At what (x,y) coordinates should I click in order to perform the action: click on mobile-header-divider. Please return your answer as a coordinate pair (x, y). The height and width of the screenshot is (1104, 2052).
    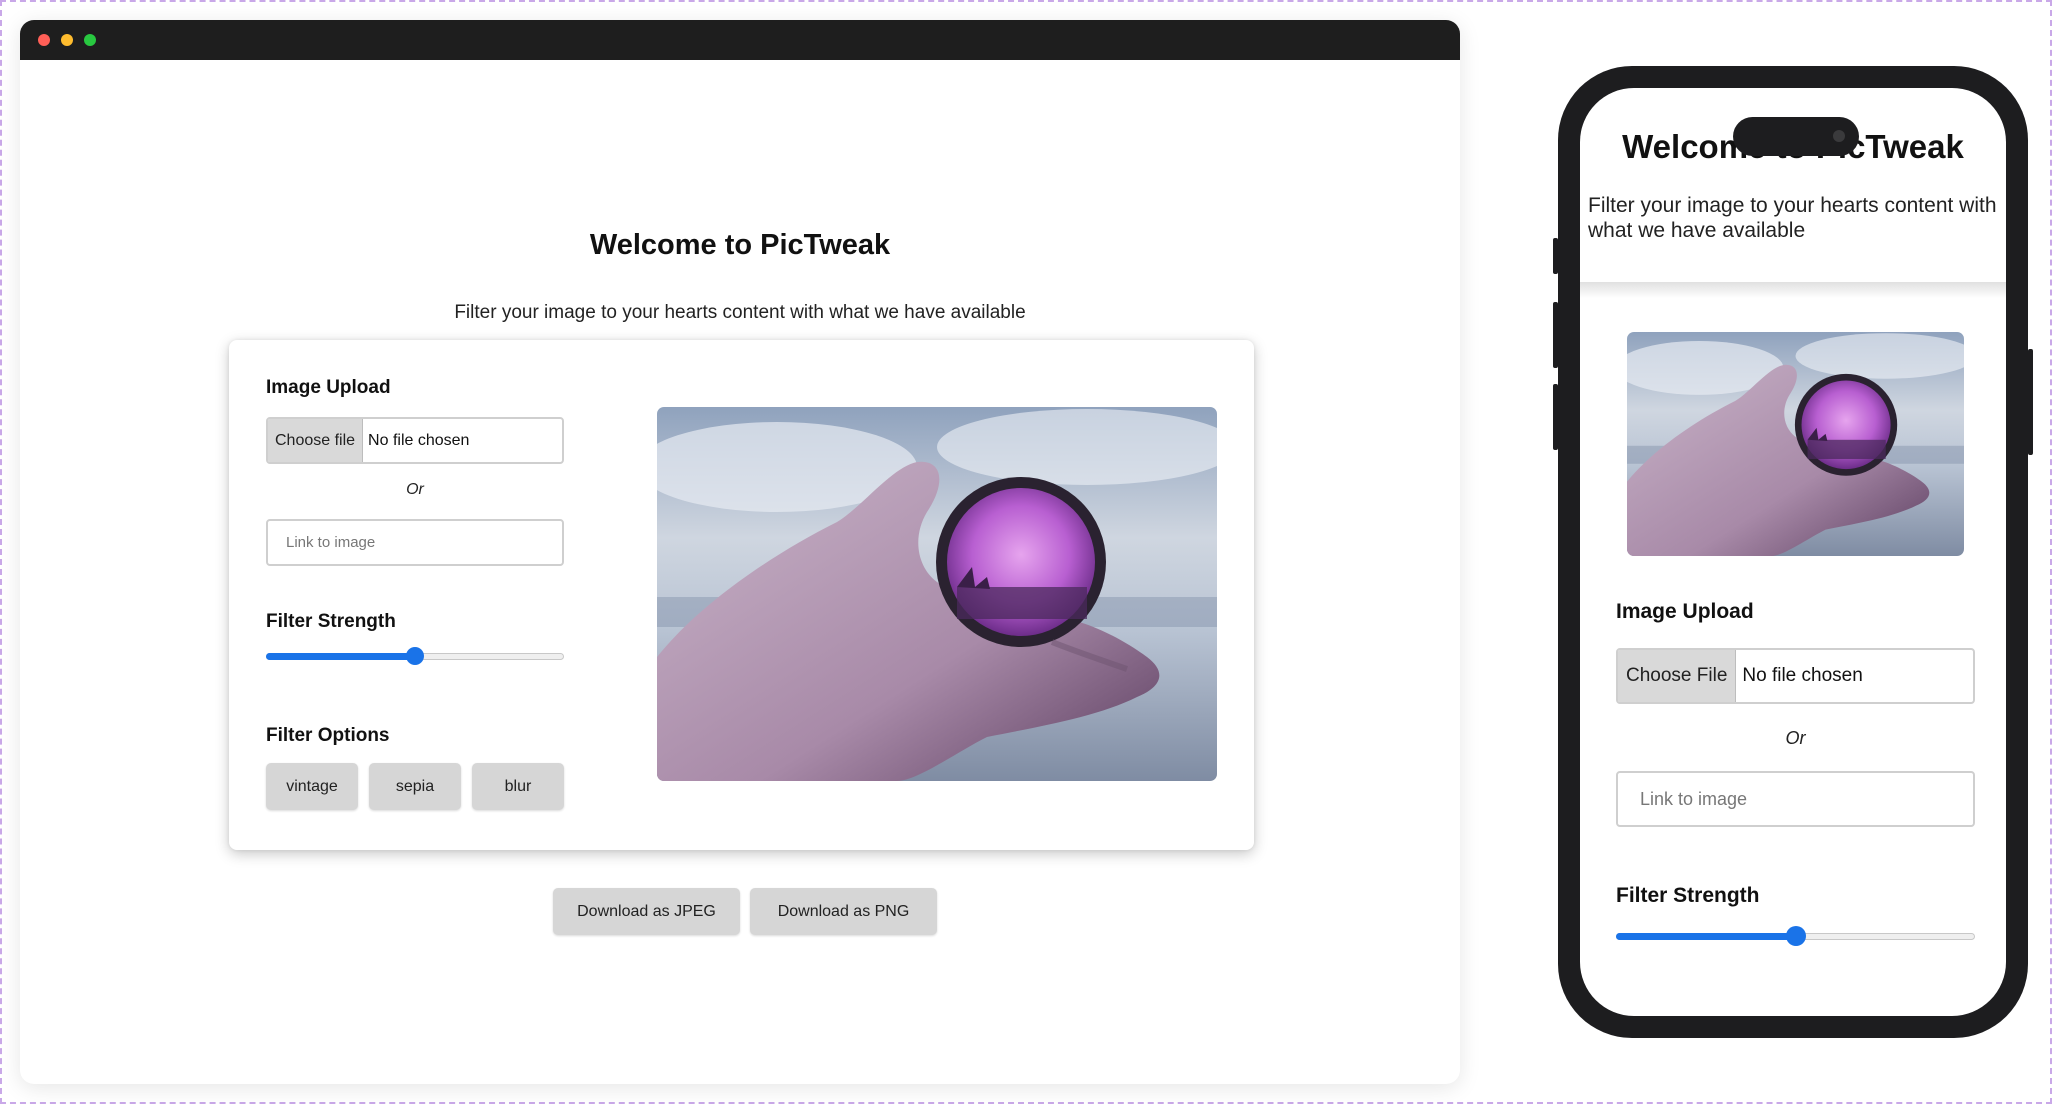
    Looking at the image, I should click on (1793, 290).